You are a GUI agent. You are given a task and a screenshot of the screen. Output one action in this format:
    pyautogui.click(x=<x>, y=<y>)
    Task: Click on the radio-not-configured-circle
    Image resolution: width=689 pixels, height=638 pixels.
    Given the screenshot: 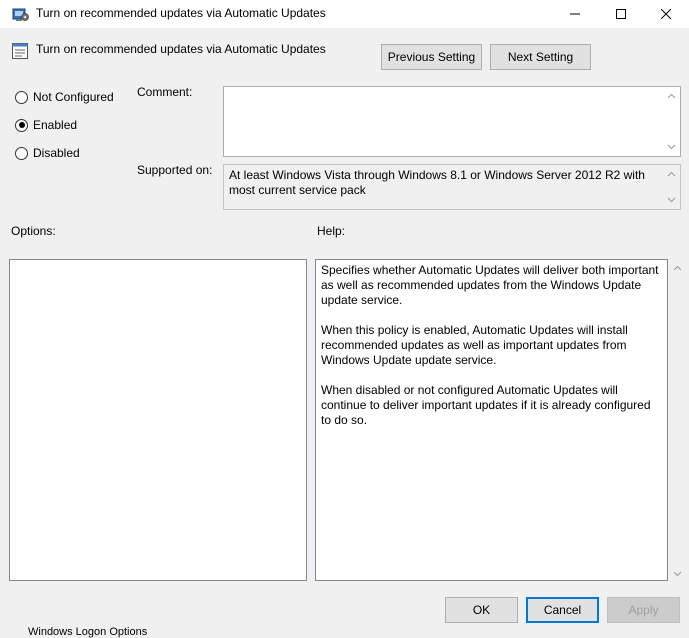 What is the action you would take?
    pyautogui.click(x=21, y=97)
    